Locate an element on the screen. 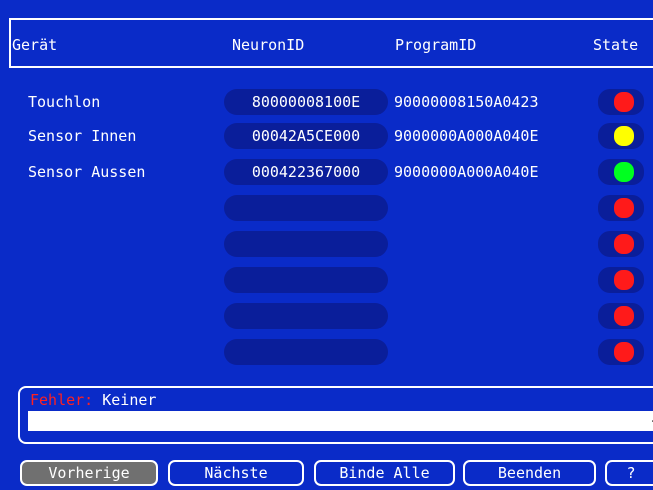 Image resolution: width=653 pixels, height=490 pixels. quit-button: Beenden is located at coordinates (529, 473).